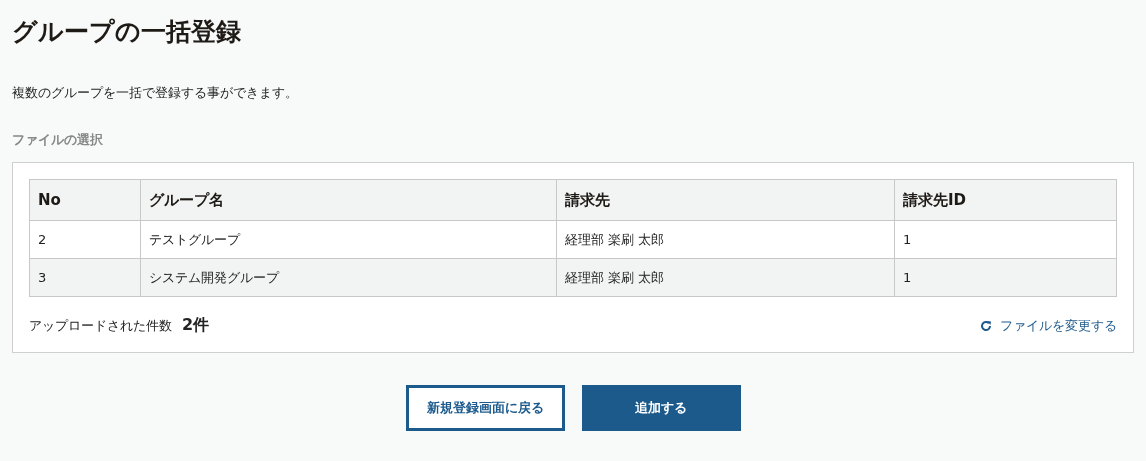 This screenshot has width=1146, height=461. What do you see at coordinates (661, 408) in the screenshot?
I see `add-button: 追加する` at bounding box center [661, 408].